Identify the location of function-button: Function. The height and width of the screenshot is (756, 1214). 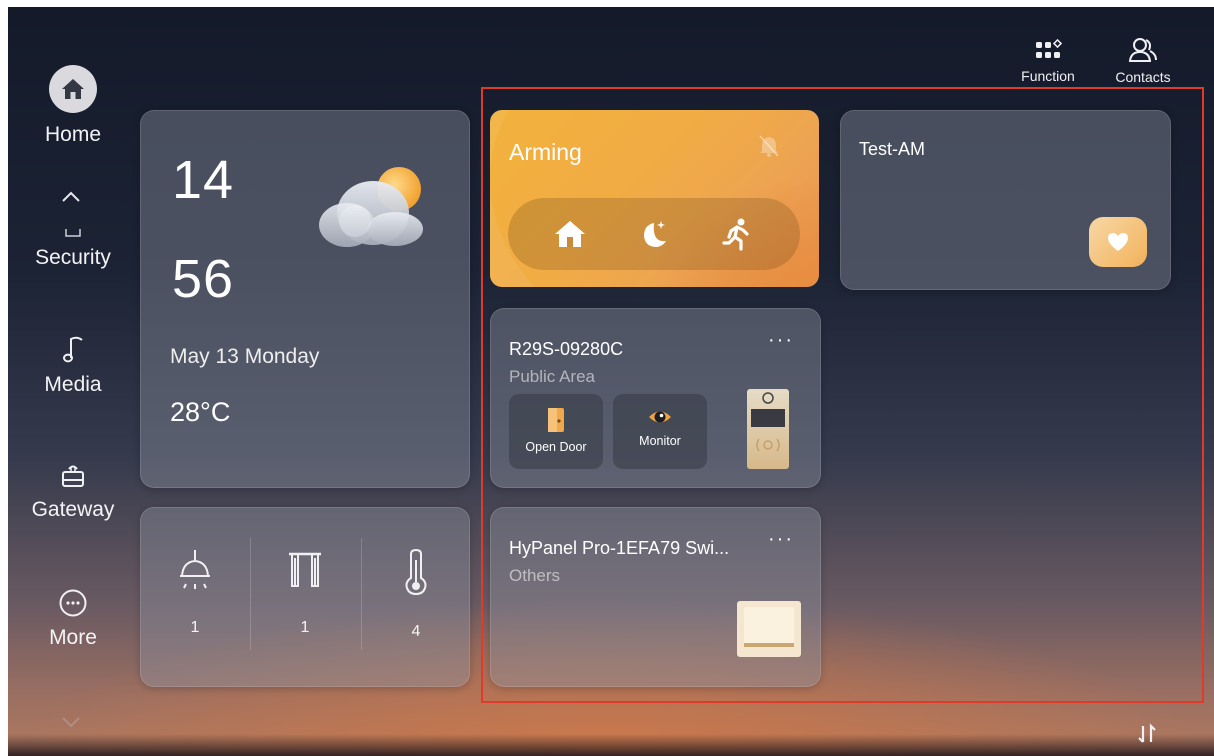
(1048, 61).